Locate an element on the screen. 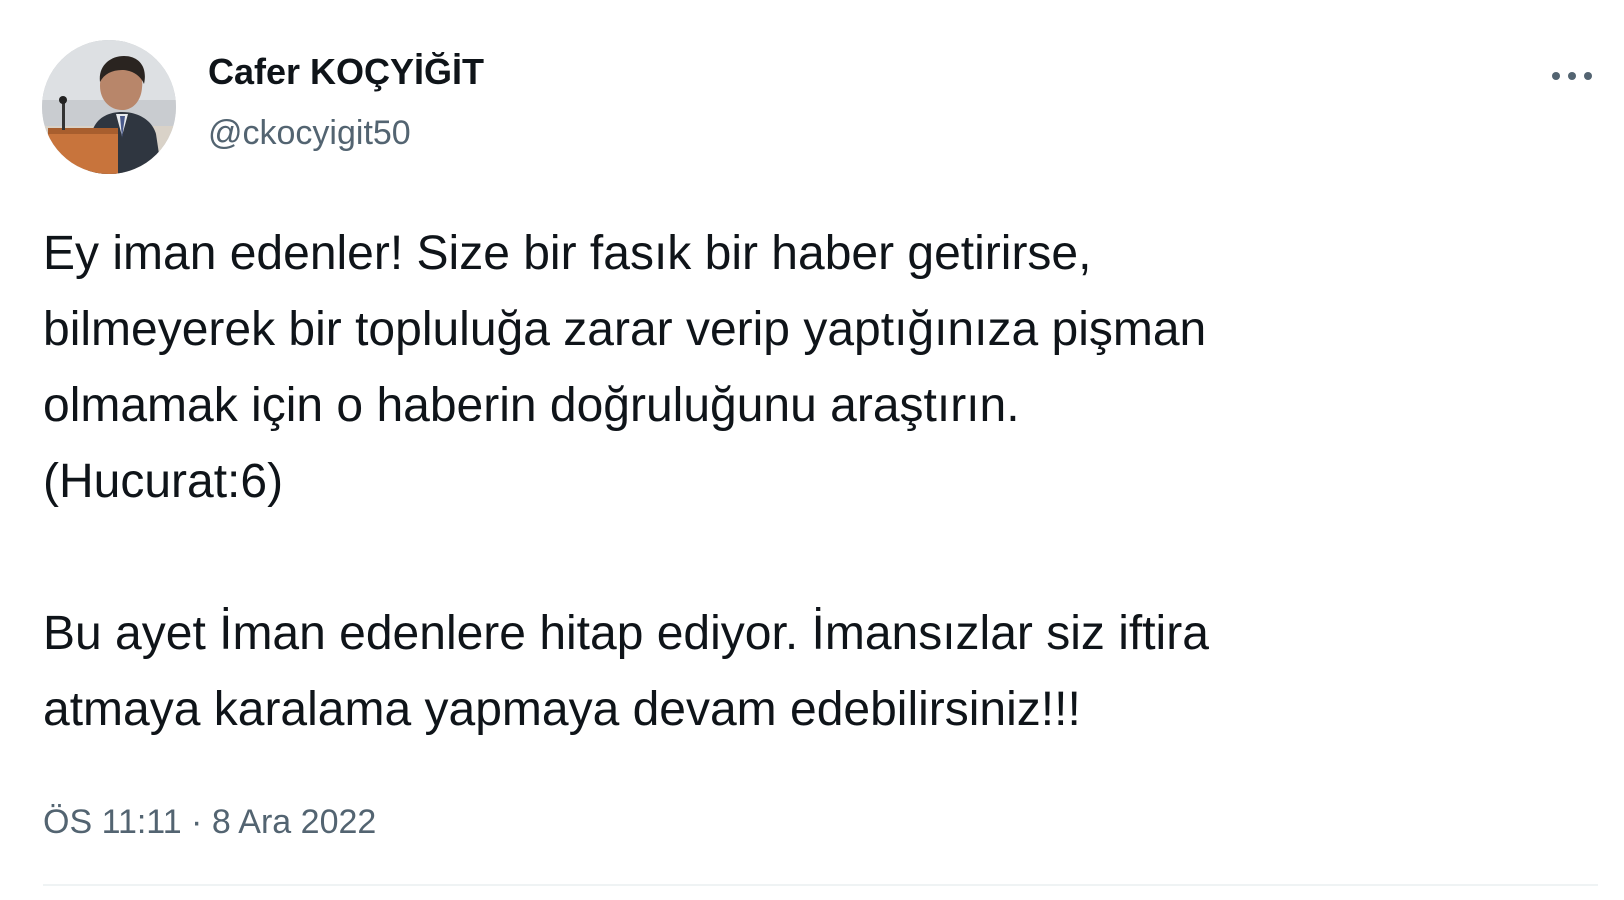  more-horizontal-icon is located at coordinates (1572, 76).